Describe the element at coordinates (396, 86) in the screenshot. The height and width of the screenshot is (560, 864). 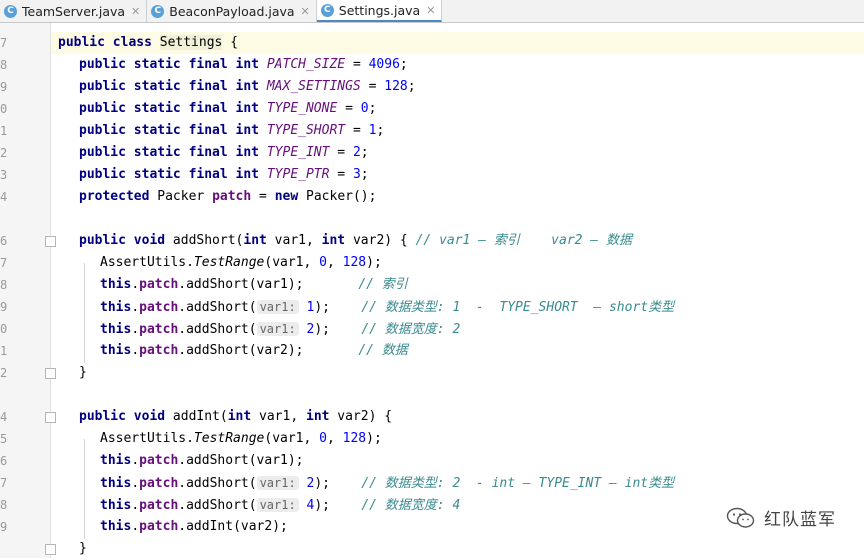
I see `number-literal: 128` at that location.